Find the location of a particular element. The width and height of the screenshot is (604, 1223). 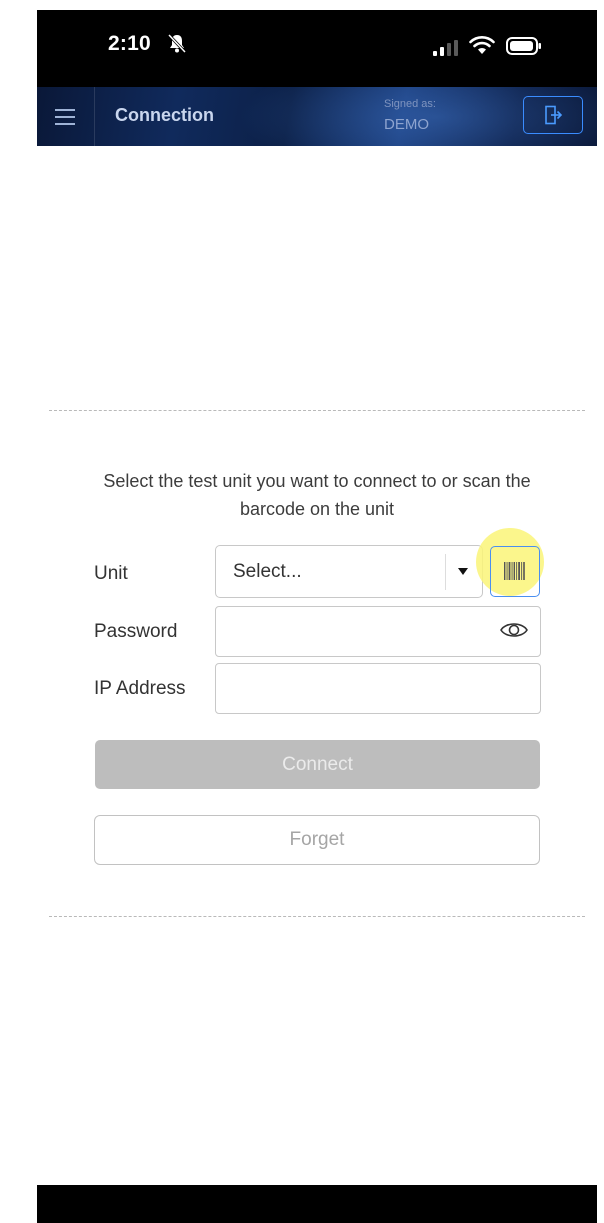

chevron-down-icon is located at coordinates (463, 571).